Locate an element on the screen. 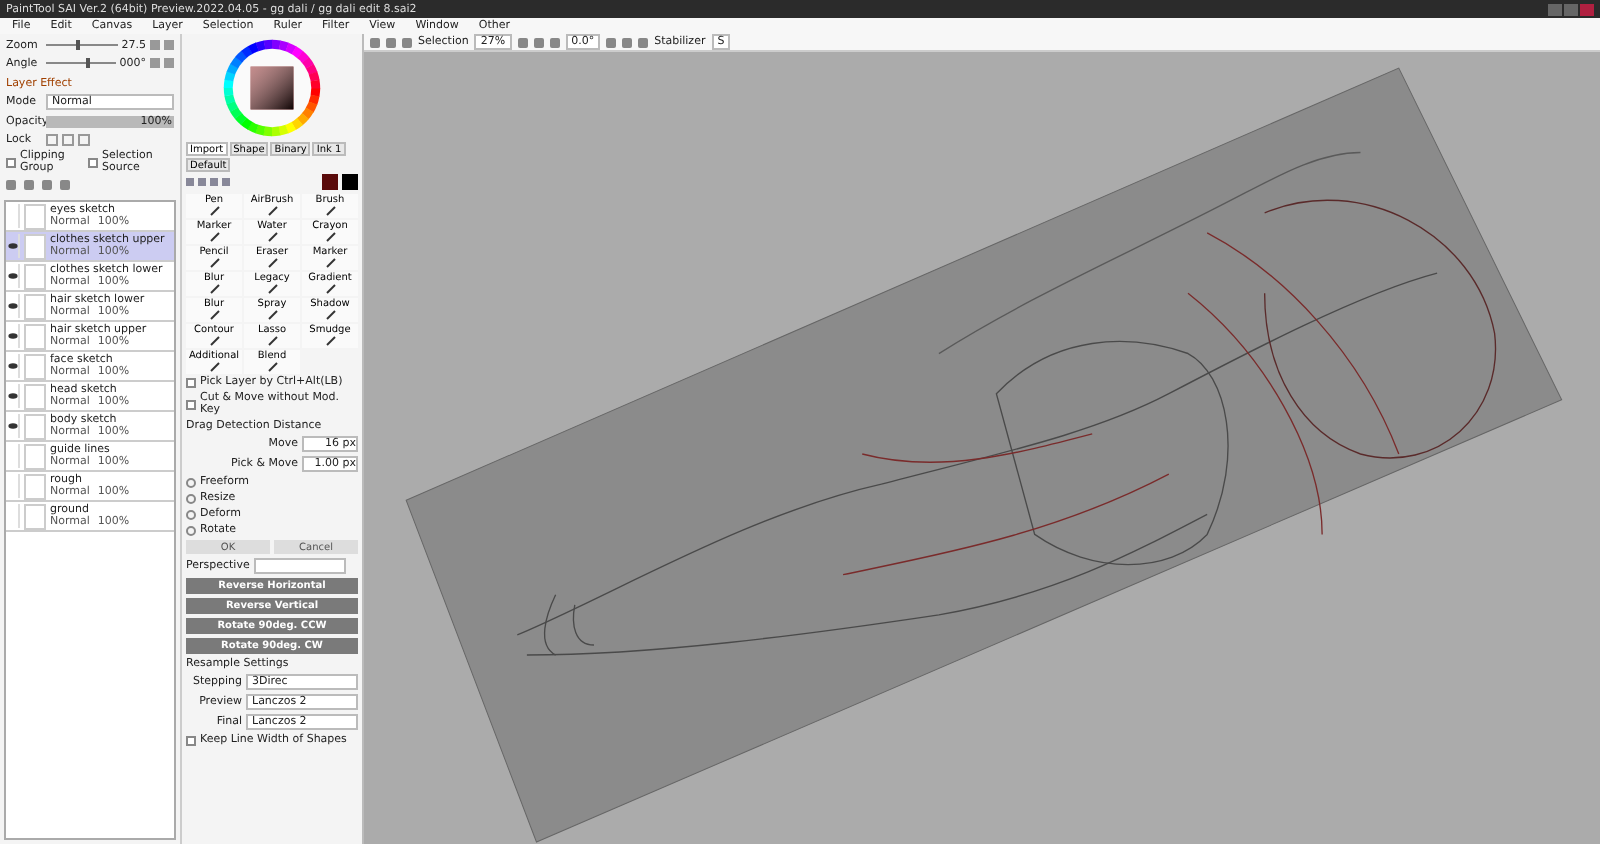 This screenshot has height=844, width=1600. maximize-button is located at coordinates (1571, 9).